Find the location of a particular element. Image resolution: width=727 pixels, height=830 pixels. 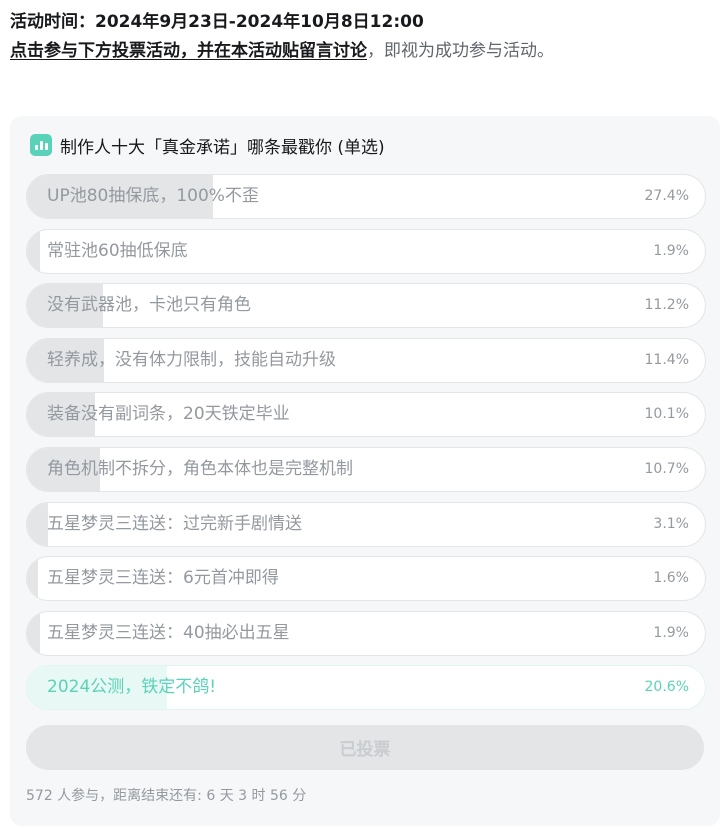

vote-option: 轻养成，没有体力限制，技能自动升级 11.4% is located at coordinates (366, 360).